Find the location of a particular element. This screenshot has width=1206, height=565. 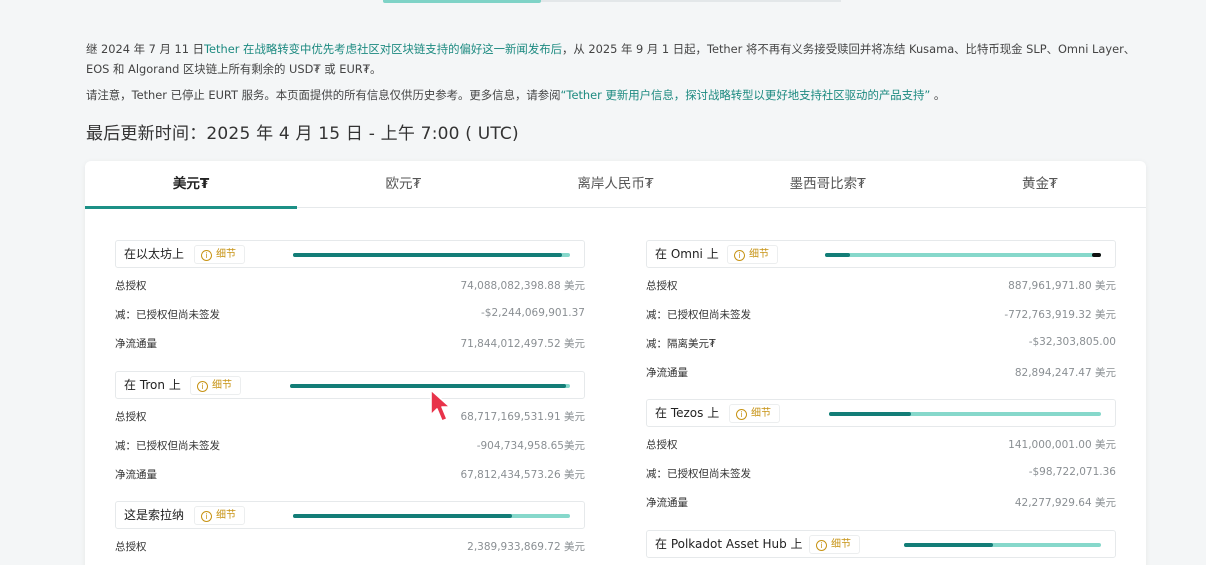

tab-mxnt: 墨西哥比索₮ is located at coordinates (828, 184).